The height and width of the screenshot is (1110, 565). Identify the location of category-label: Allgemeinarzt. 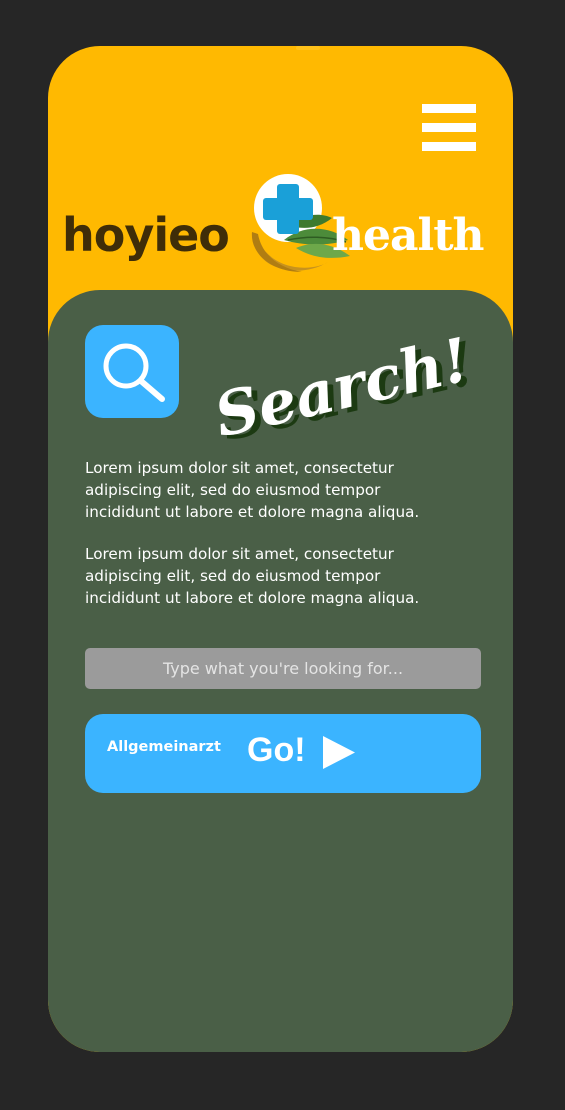
(164, 747).